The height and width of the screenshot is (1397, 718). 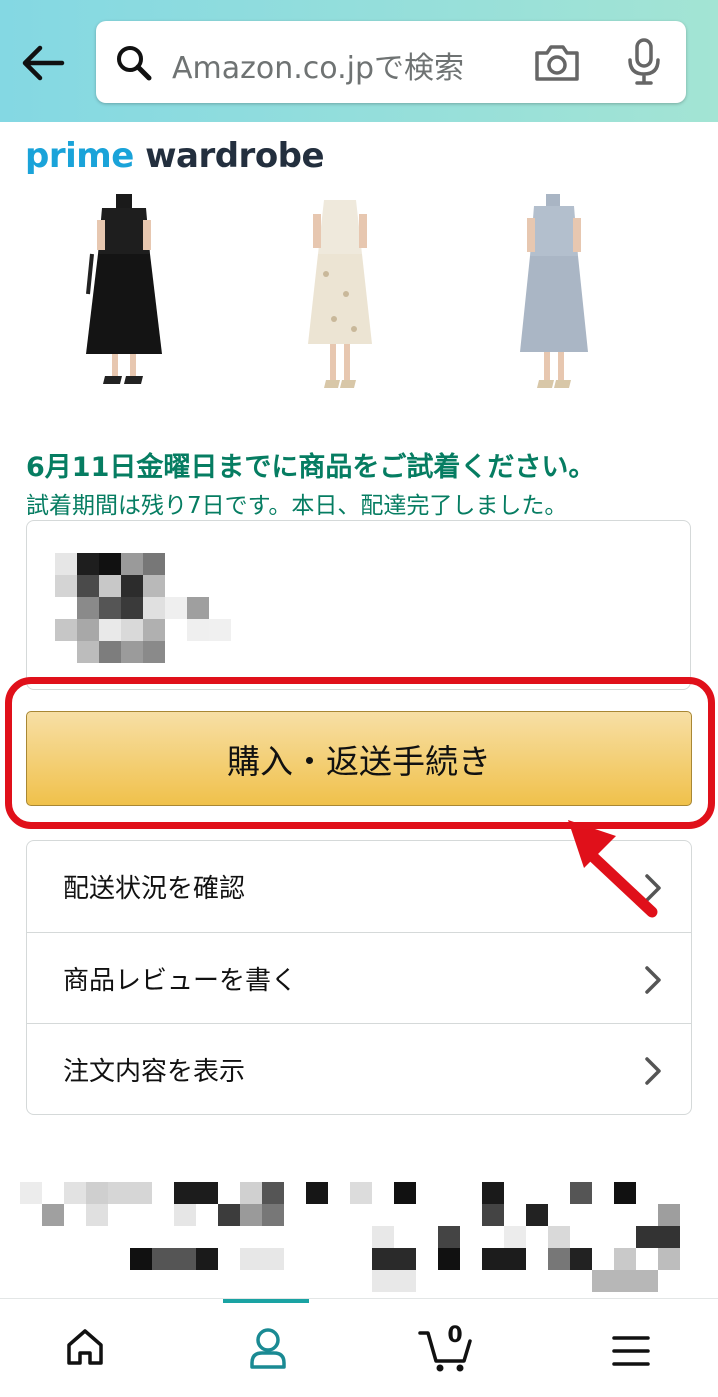 I want to click on bottom-navigation: 0, so click(x=359, y=1347).